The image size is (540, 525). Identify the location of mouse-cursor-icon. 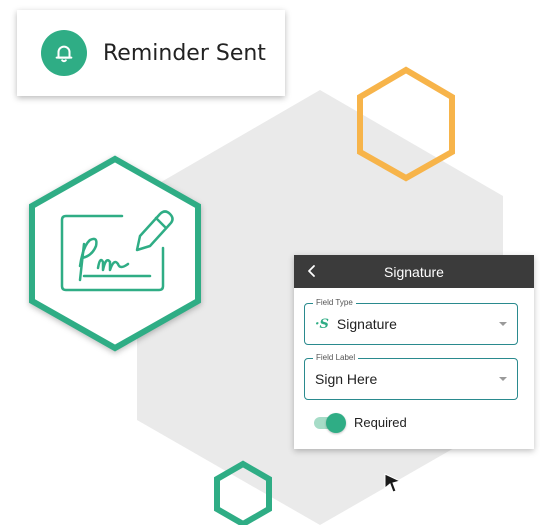
(393, 483).